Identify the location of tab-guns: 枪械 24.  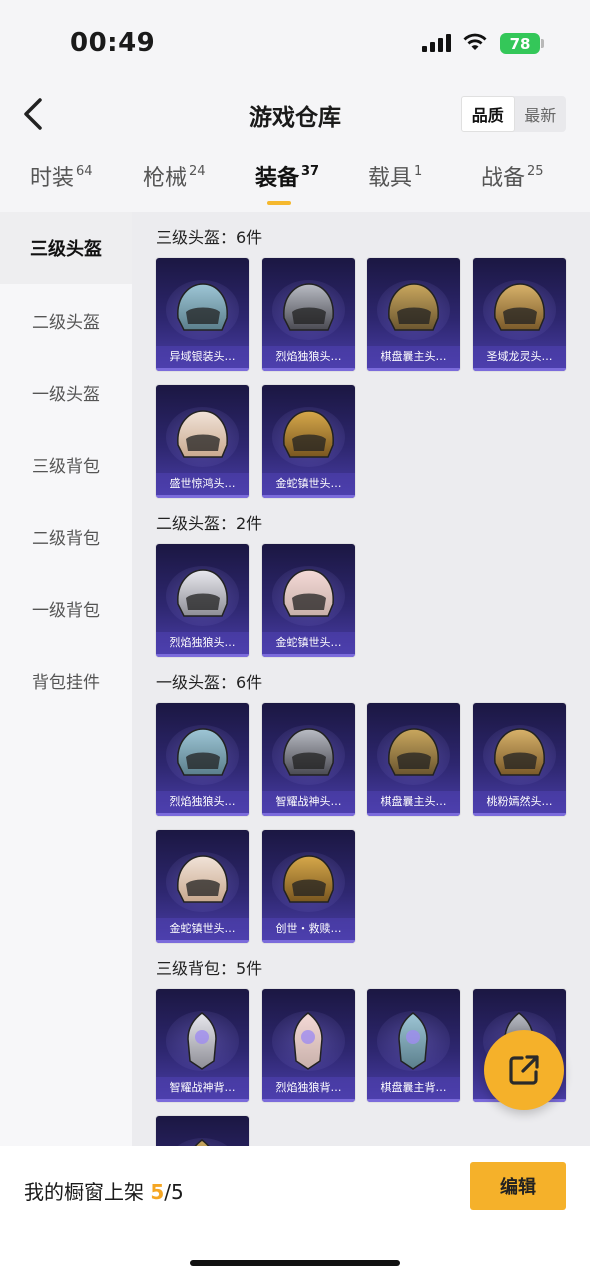
(174, 184).